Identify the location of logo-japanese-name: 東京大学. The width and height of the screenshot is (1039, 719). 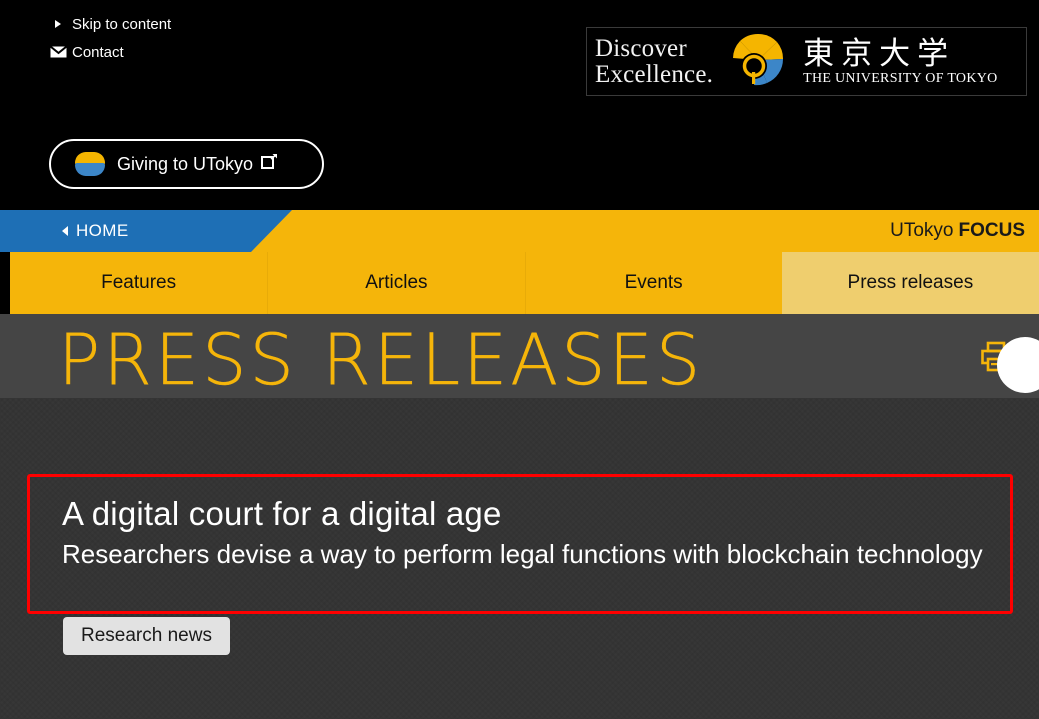
(879, 53).